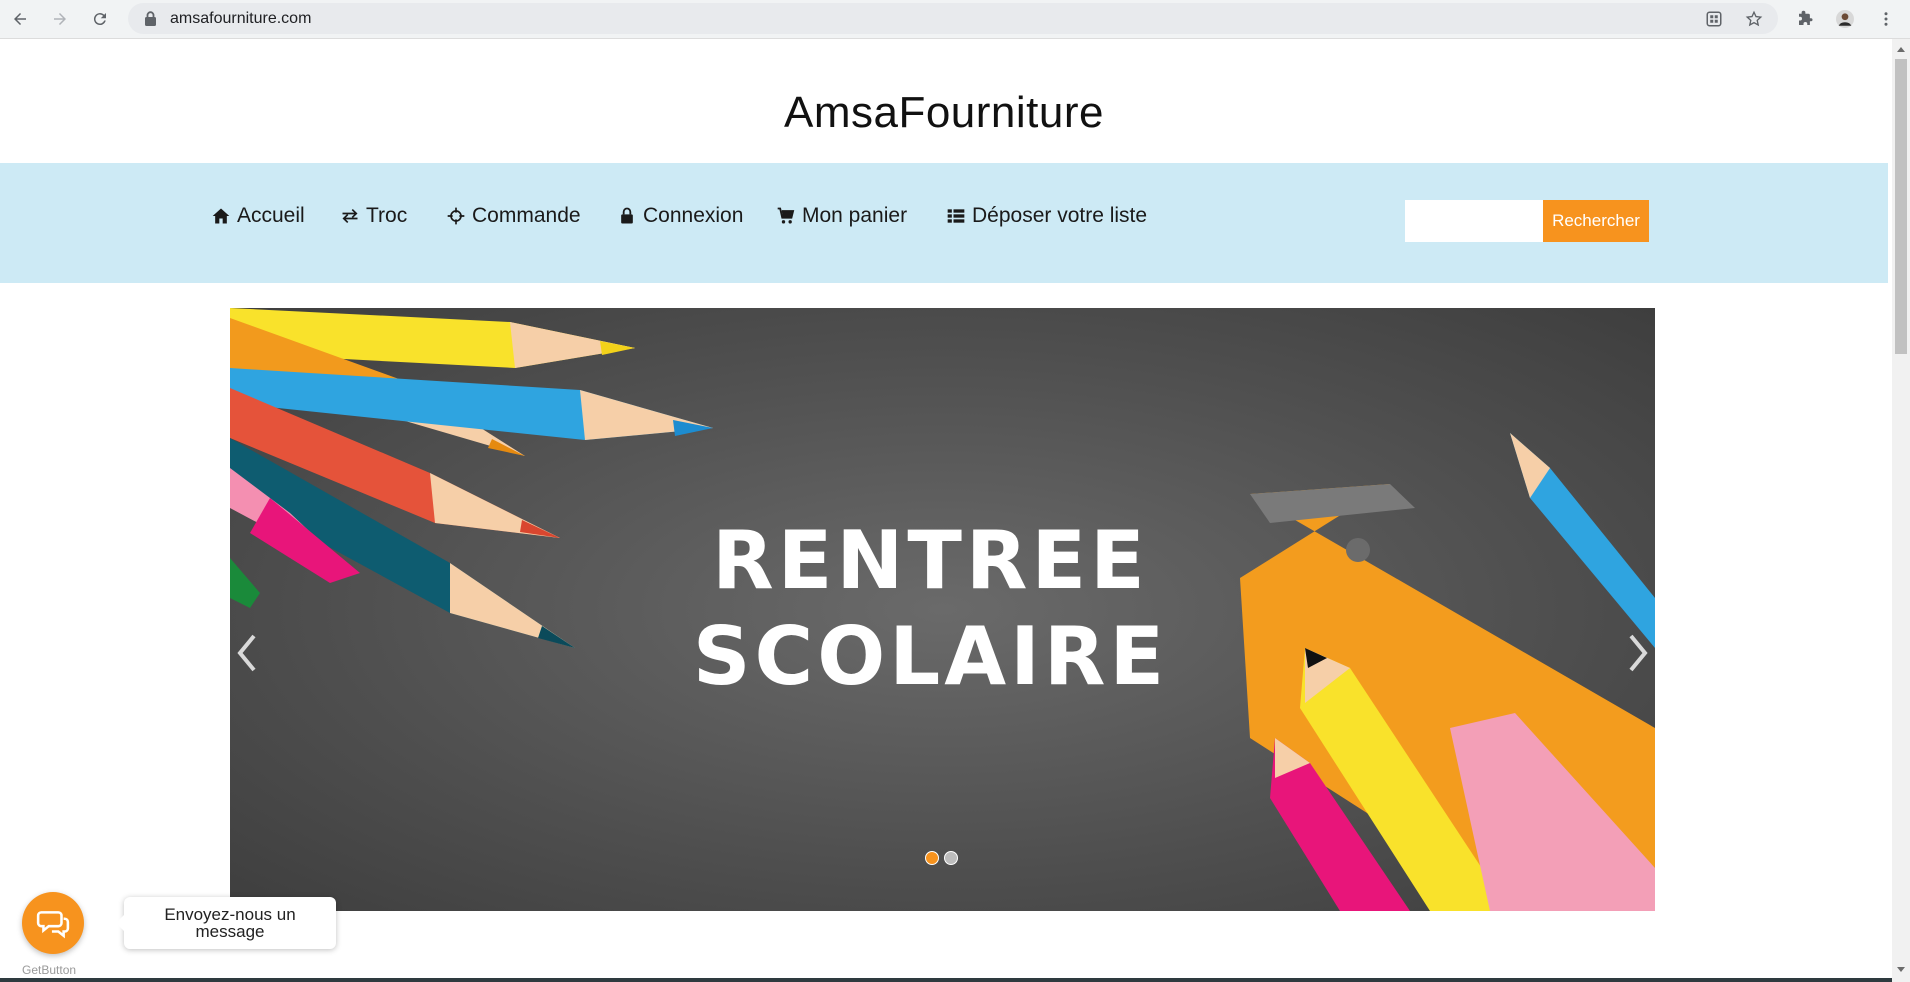  I want to click on shopping-cart-icon, so click(786, 215).